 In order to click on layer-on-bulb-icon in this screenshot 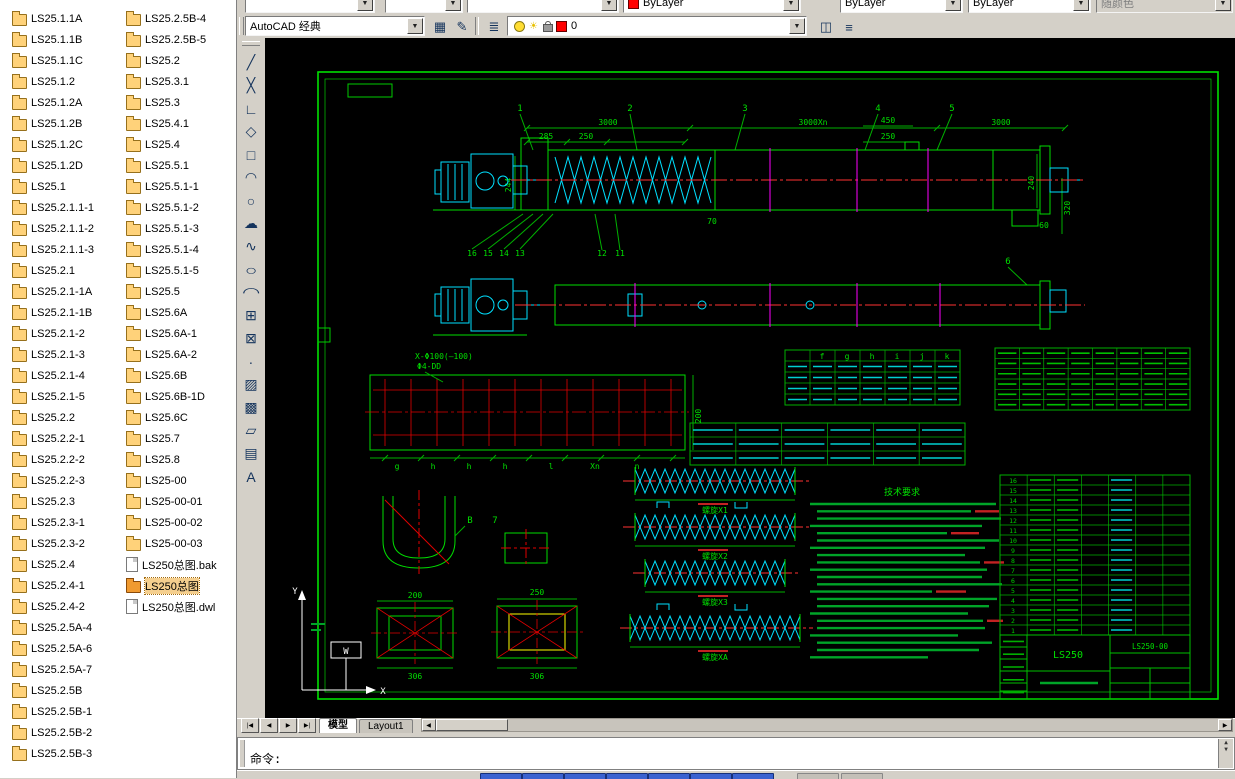, I will do `click(519, 26)`.